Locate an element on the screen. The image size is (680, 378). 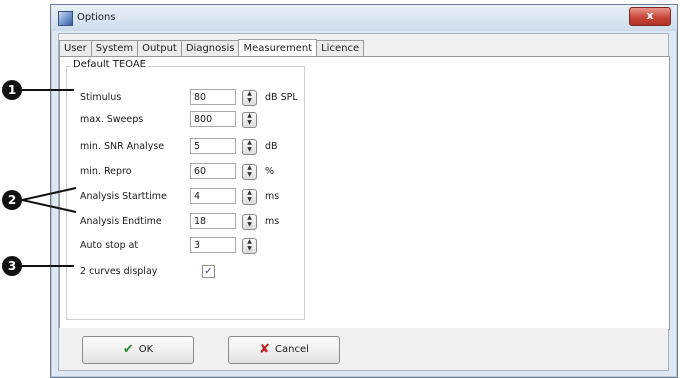
min-repro-row: min. Repro 60 ▲ ▼ % is located at coordinates (195, 172).